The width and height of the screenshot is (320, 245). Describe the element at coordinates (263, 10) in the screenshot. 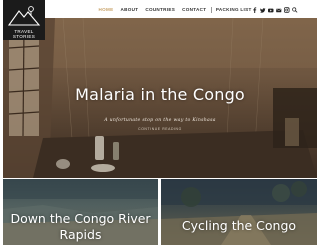

I see `twitter-icon` at that location.